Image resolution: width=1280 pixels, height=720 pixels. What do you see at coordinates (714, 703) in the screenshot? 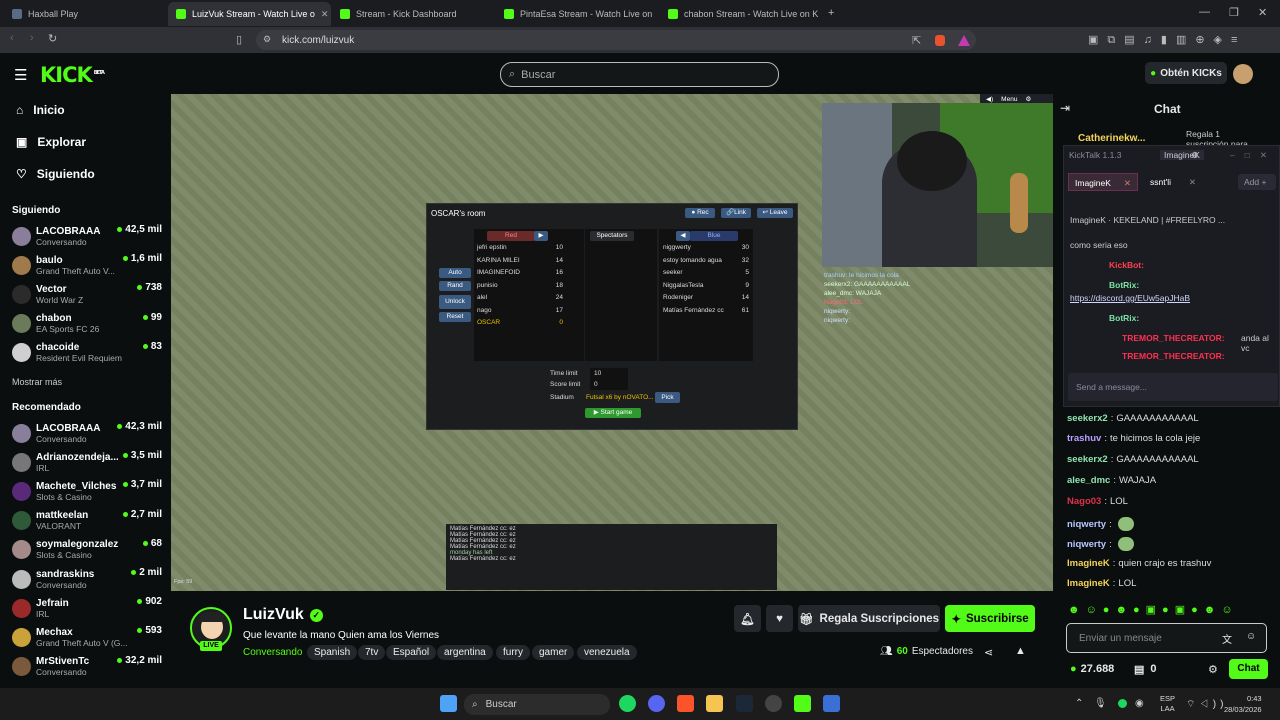
I see `file-explorer-icon` at bounding box center [714, 703].